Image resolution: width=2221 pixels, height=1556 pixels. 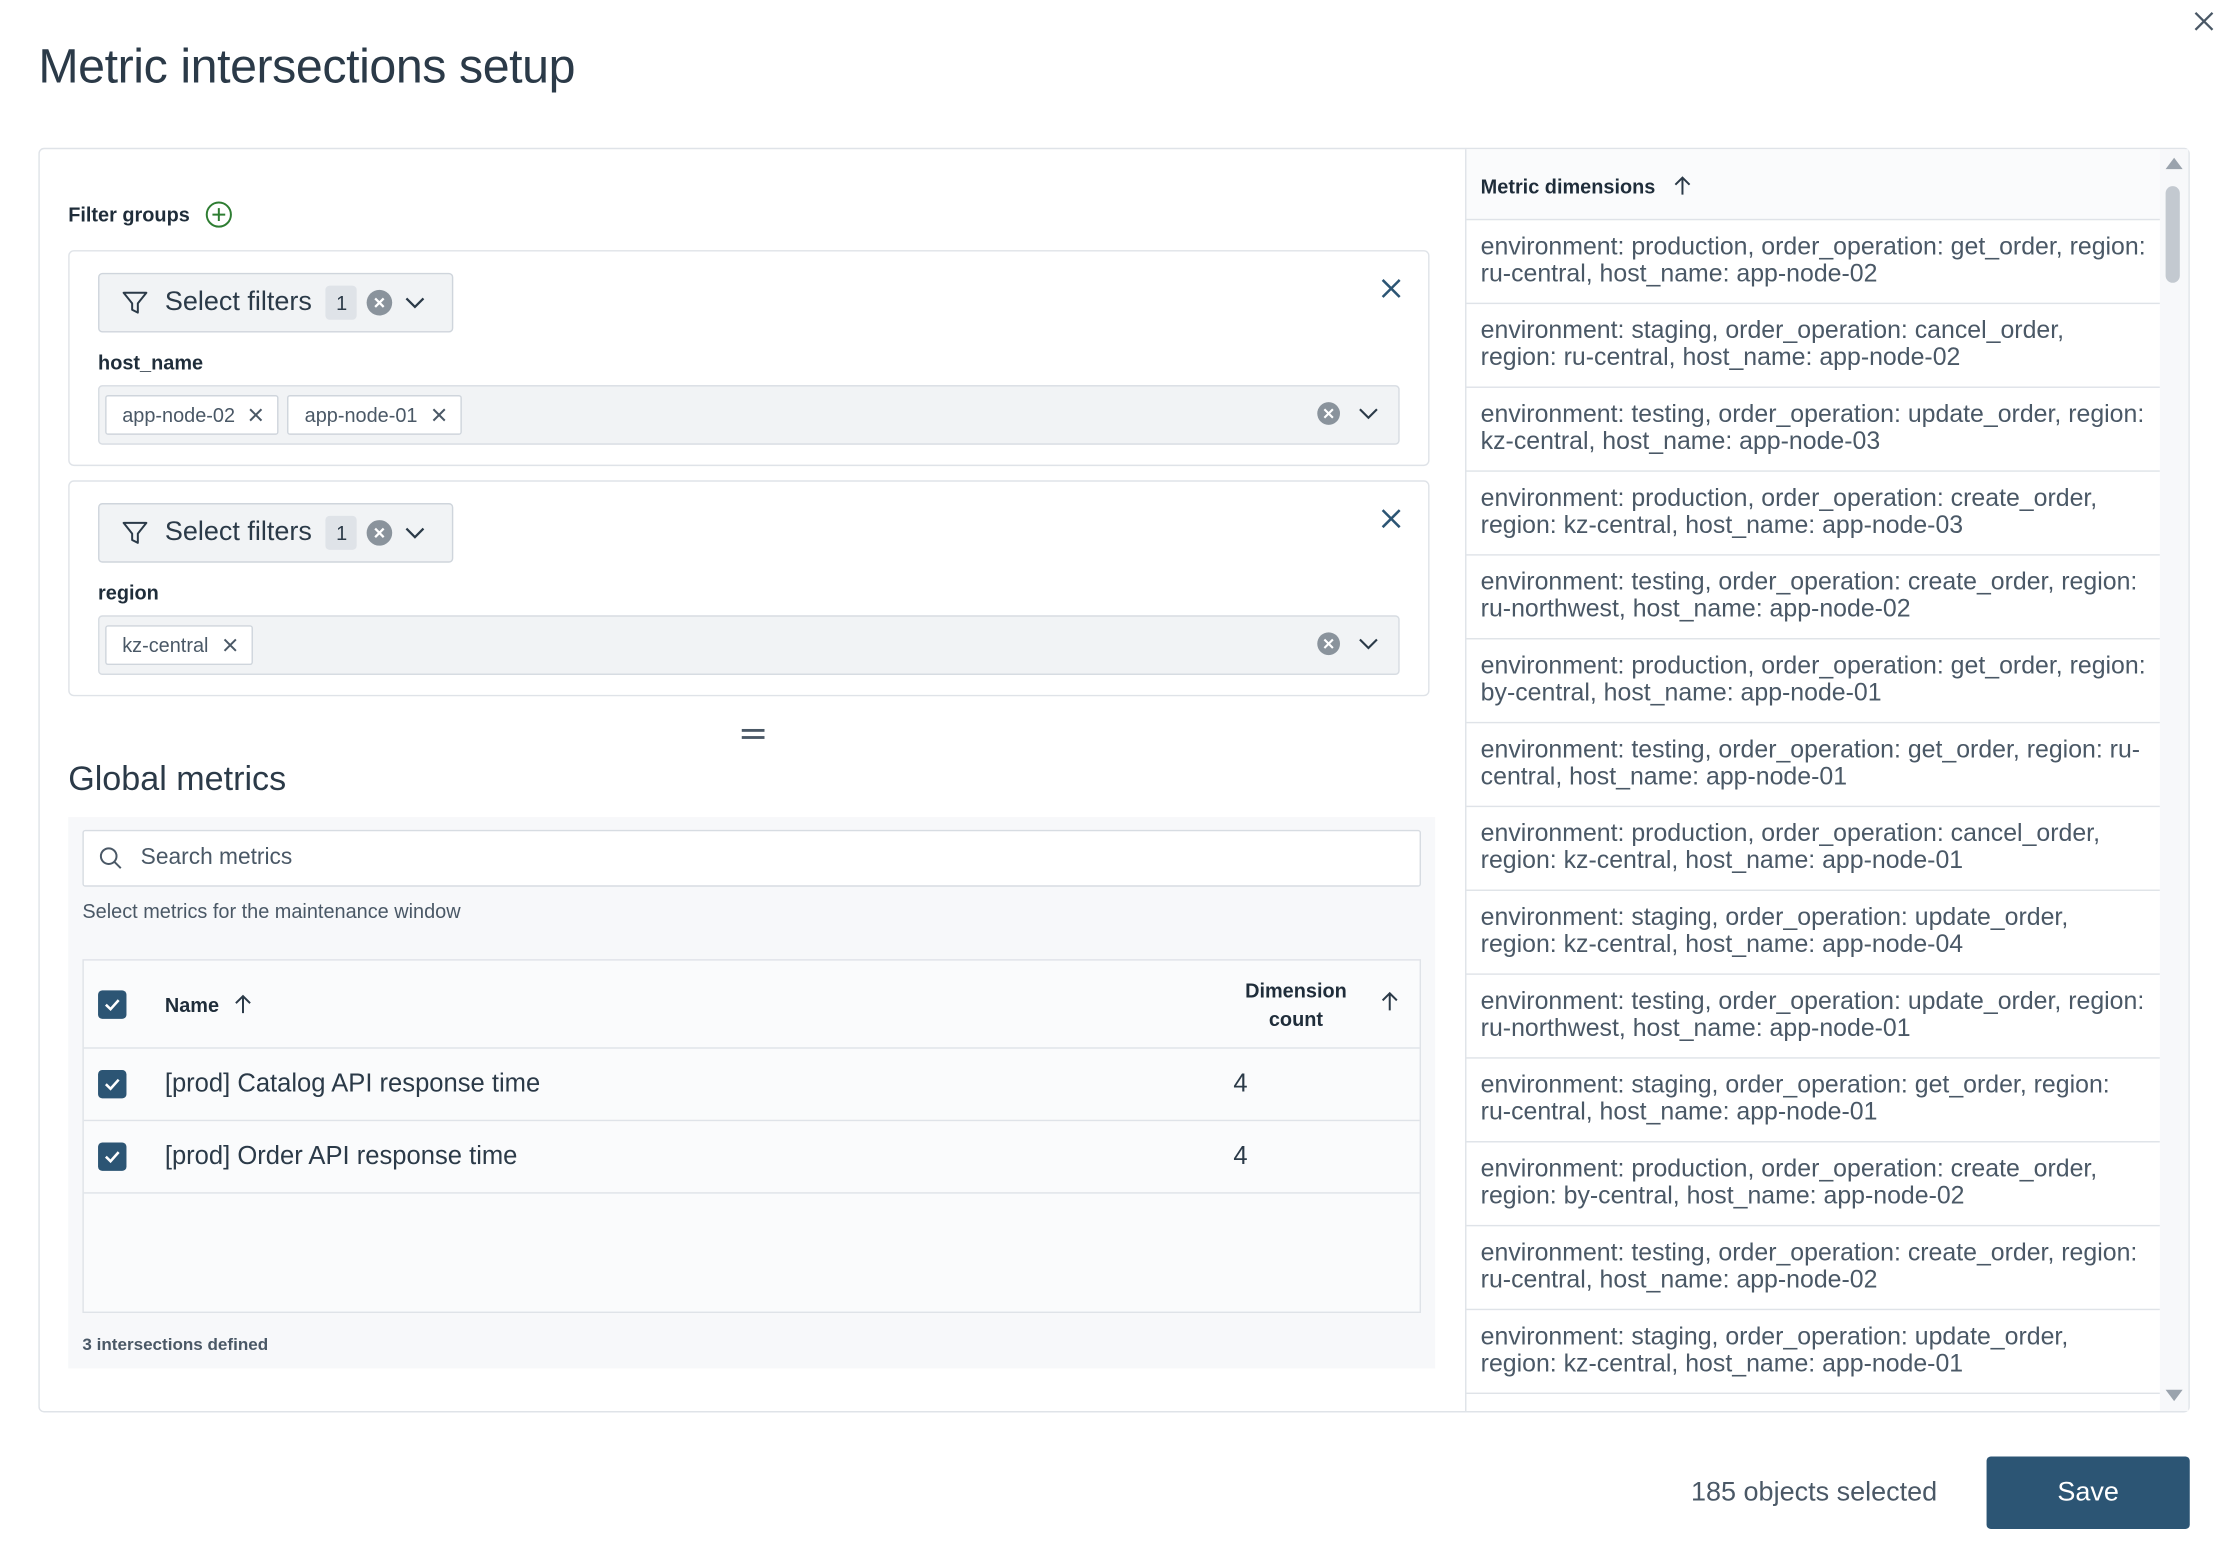 What do you see at coordinates (341, 1155) in the screenshot?
I see `metric-name: [prod] Order API response time` at bounding box center [341, 1155].